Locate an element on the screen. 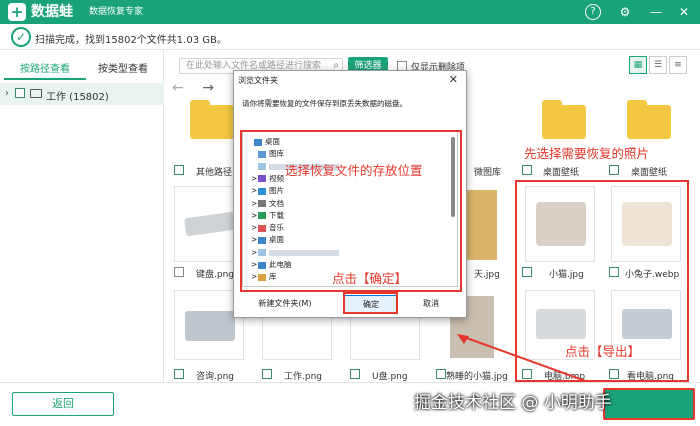  scan-status-bar: ✓ 扫描完成，找到15802个文件共1.03 GB。 is located at coordinates (350, 37).